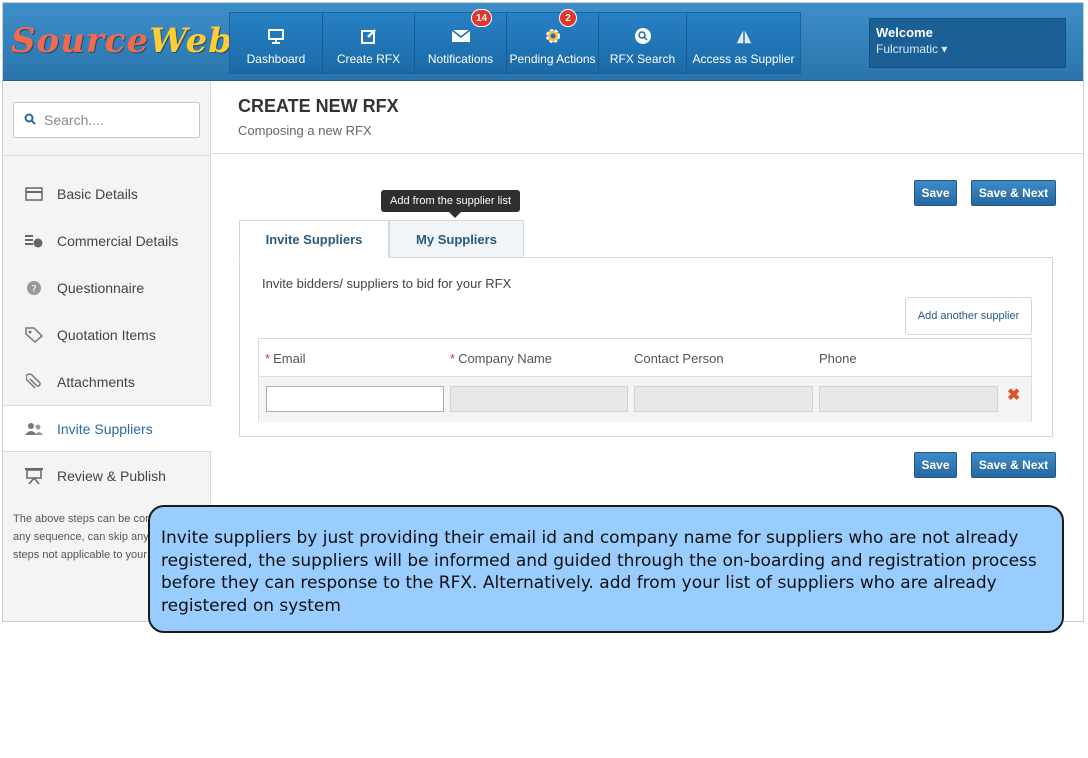  I want to click on col-company-name: * Company Name, so click(501, 358).